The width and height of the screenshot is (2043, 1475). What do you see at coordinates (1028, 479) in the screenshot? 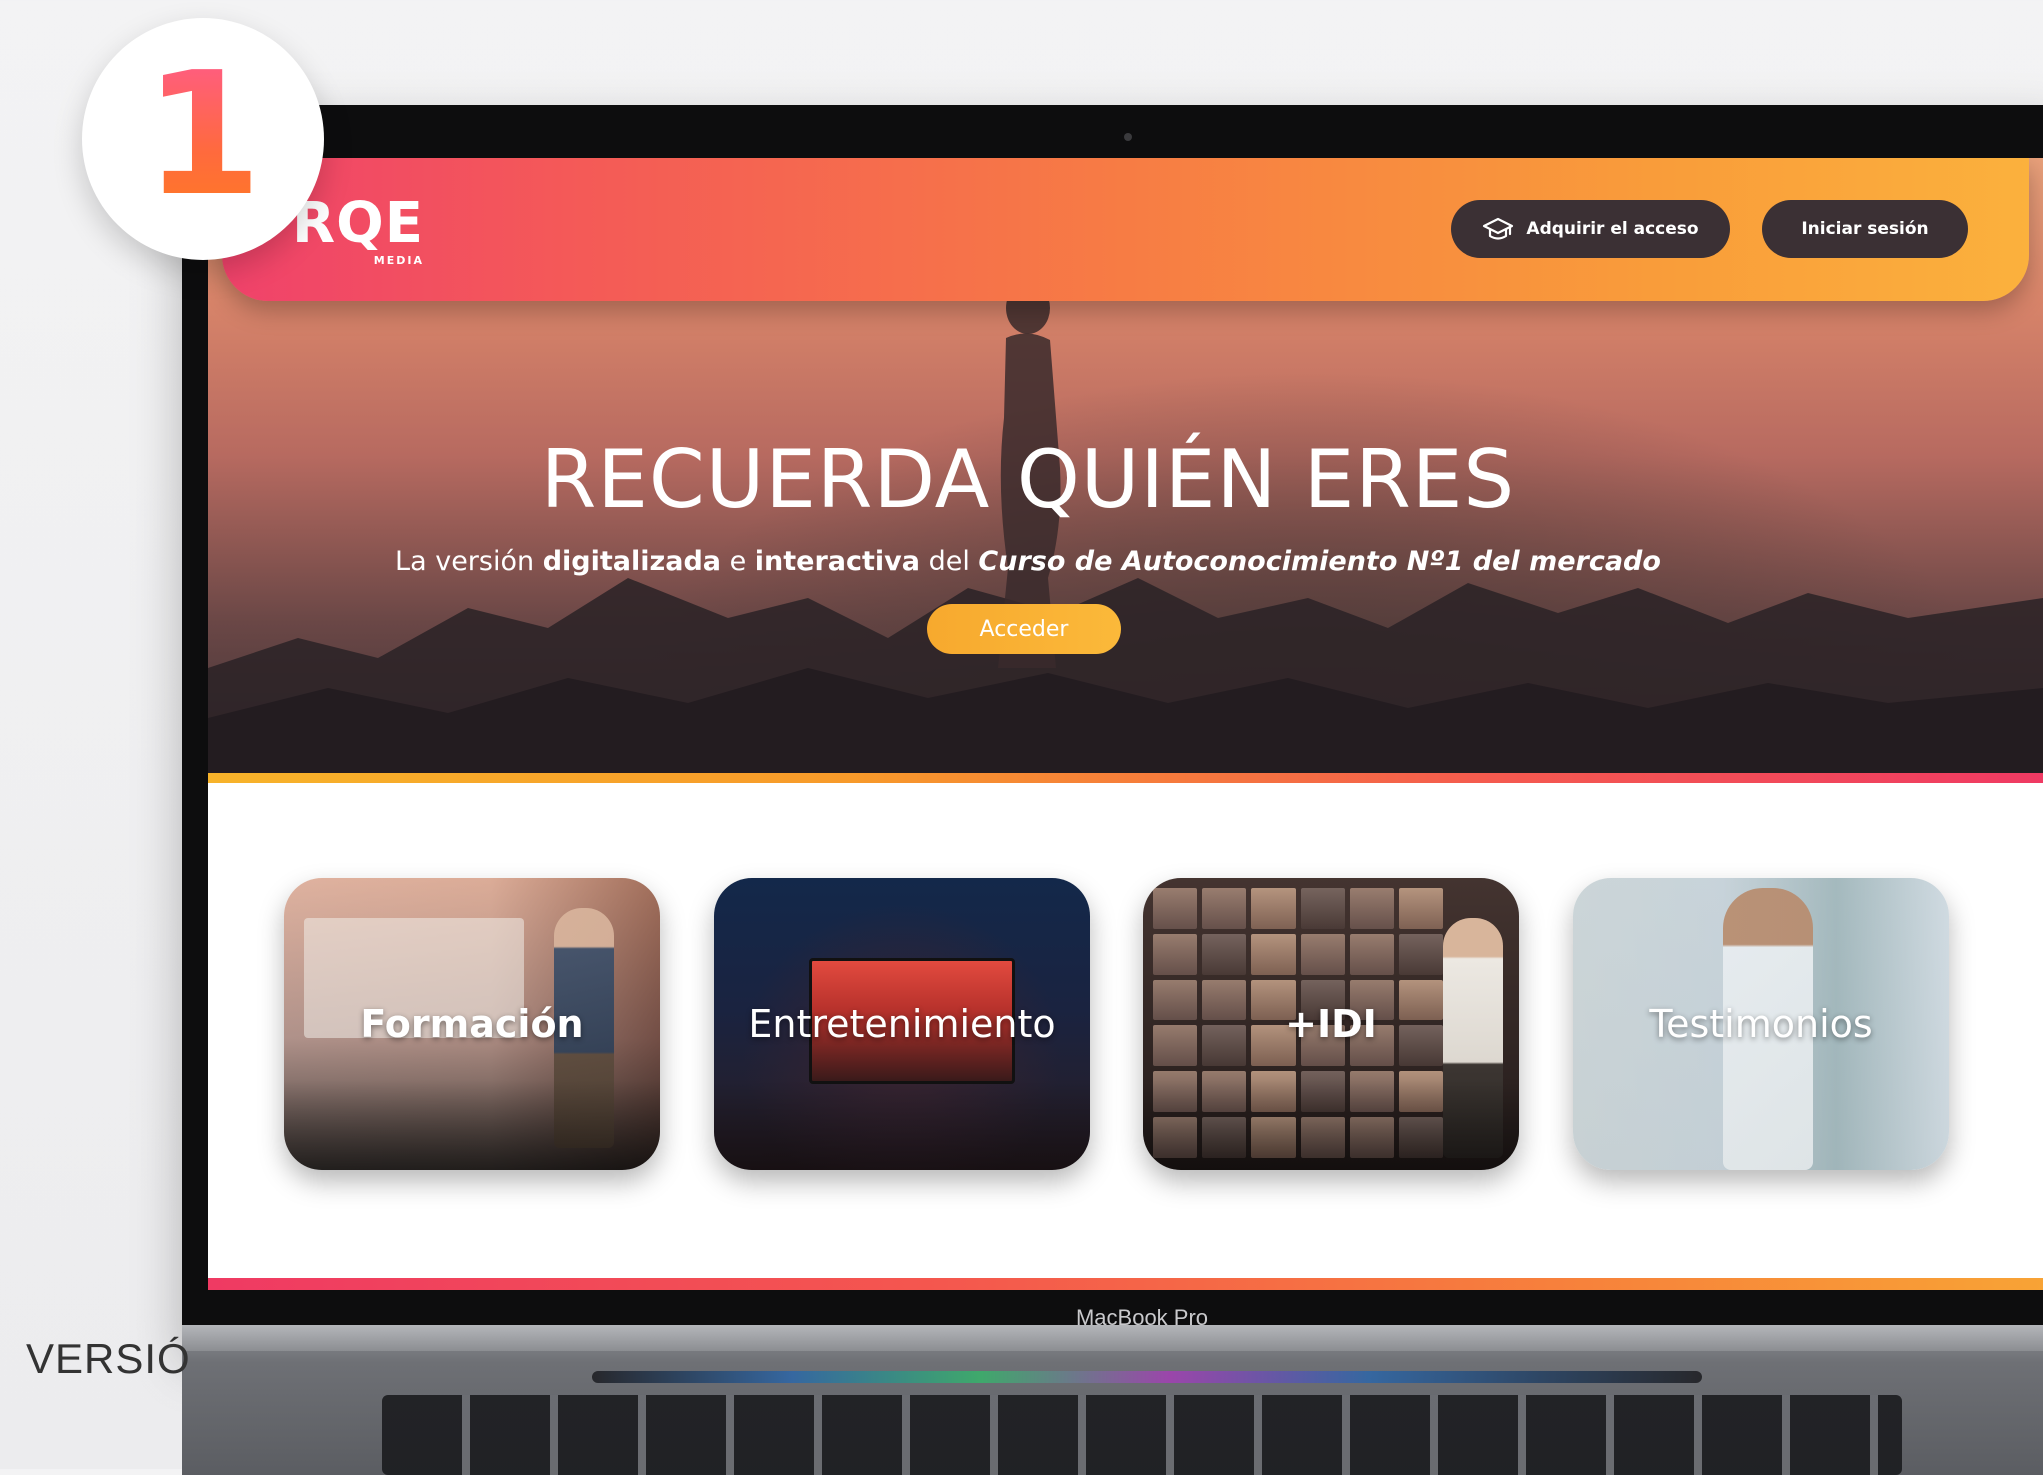
I see `hero-title: RECUERDA QUIÉN ERES` at bounding box center [1028, 479].